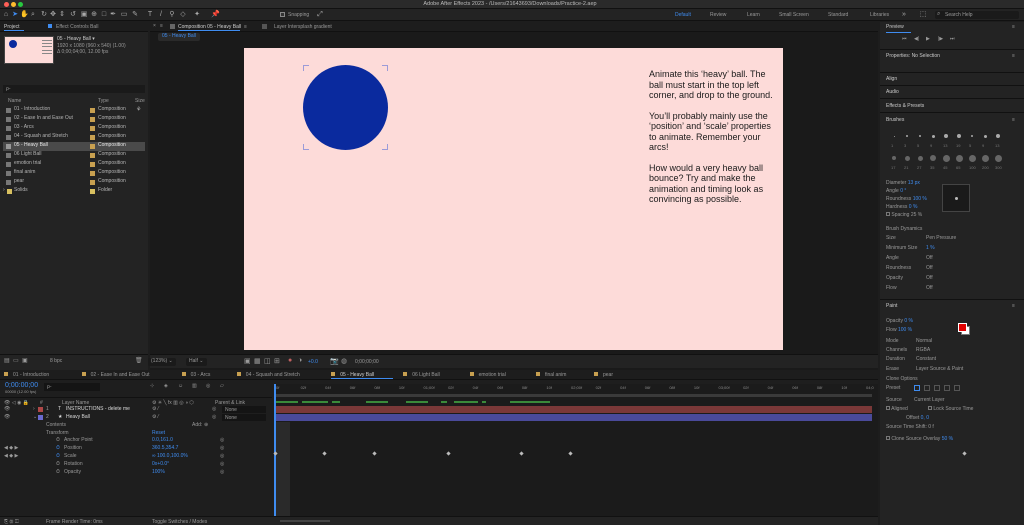 The height and width of the screenshot is (525, 1024). What do you see at coordinates (926, 359) in the screenshot?
I see `duration-dropdown: Constant` at bounding box center [926, 359].